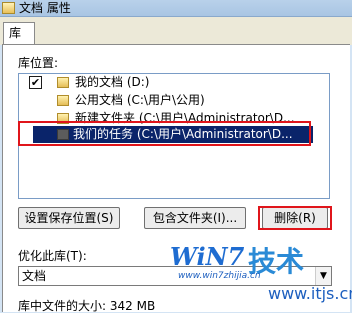  Describe the element at coordinates (174, 82) in the screenshot. I see `list-item: ✔ 我的文档 (D:)` at that location.